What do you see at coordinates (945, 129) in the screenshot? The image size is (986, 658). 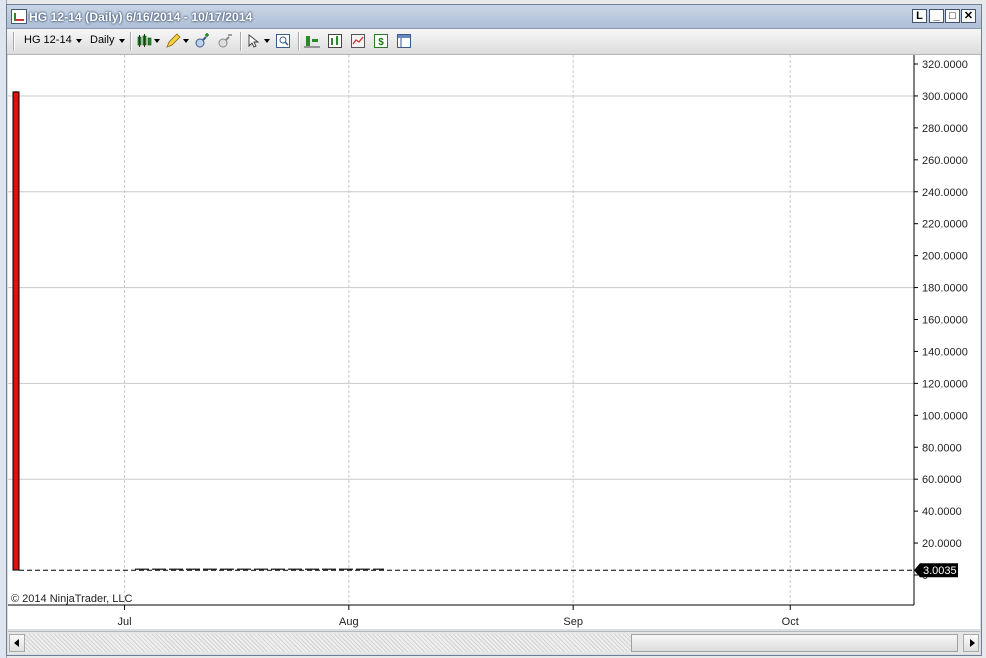 I see `y-tick-label: 280.0000` at bounding box center [945, 129].